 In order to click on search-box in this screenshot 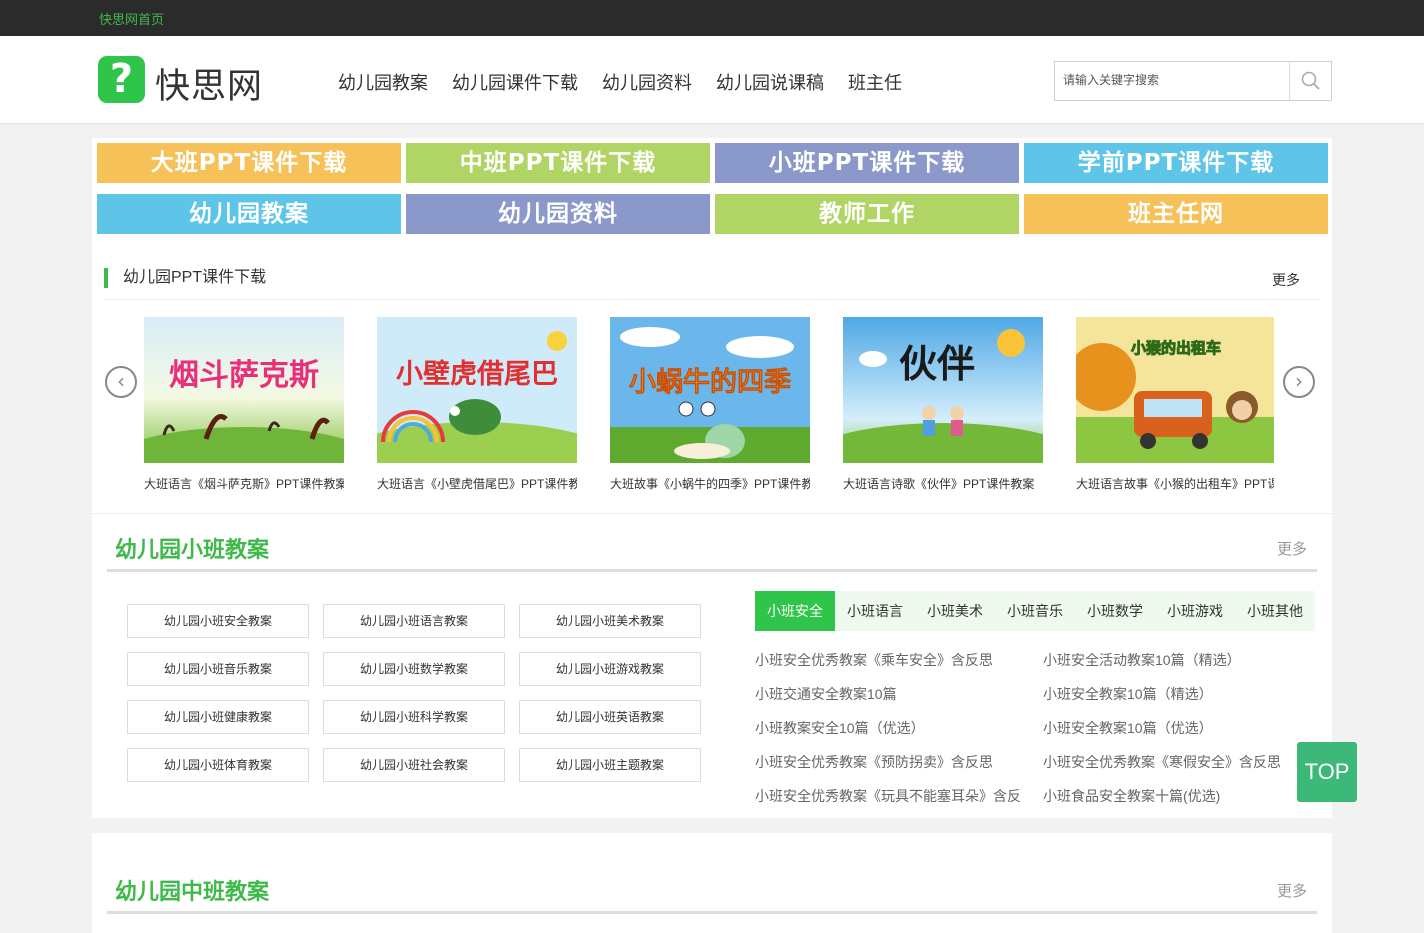, I will do `click(1193, 81)`.